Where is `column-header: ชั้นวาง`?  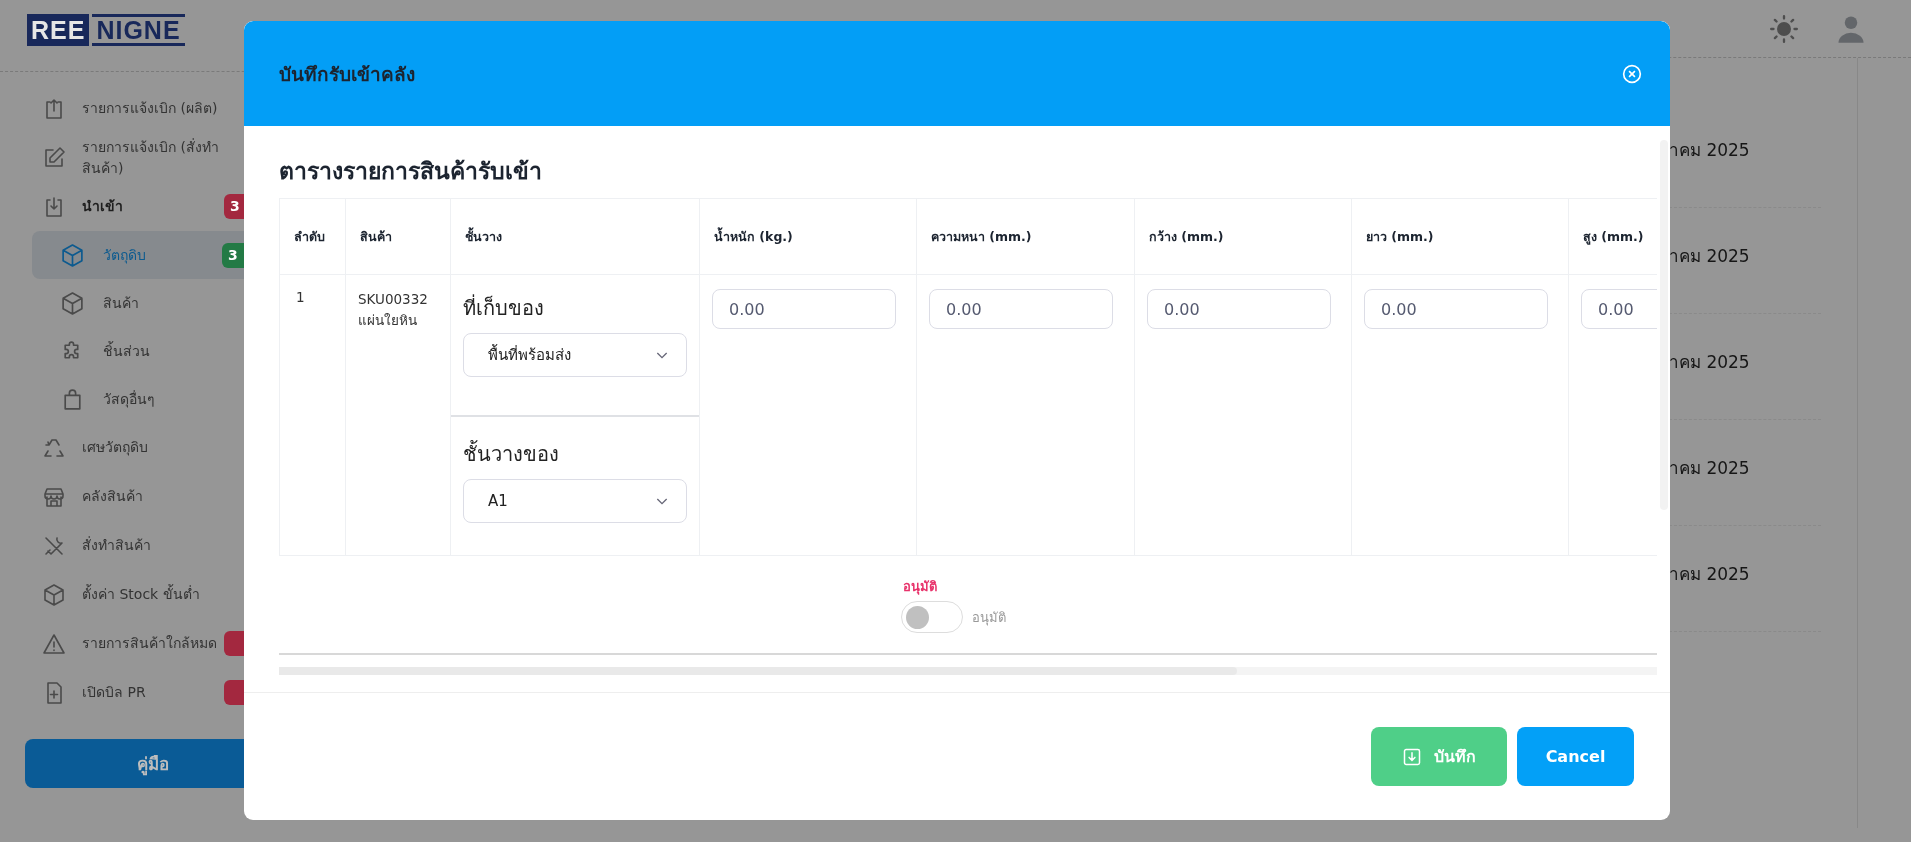
column-header: ชั้นวาง is located at coordinates (575, 236).